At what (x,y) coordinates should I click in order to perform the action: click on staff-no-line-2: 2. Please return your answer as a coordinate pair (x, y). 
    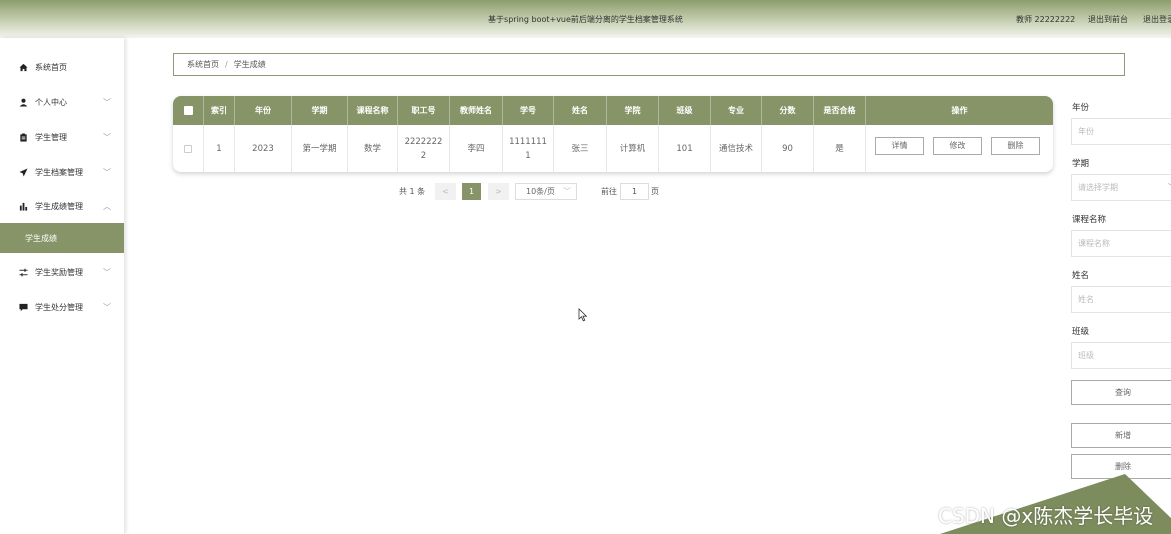
    Looking at the image, I should click on (423, 155).